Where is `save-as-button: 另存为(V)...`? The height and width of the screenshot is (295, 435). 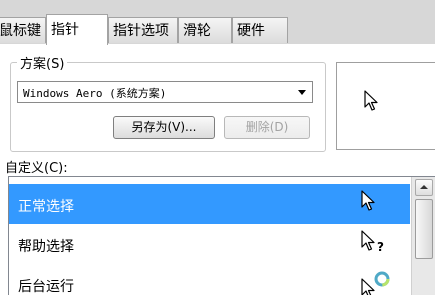 save-as-button: 另存为(V)... is located at coordinates (164, 127).